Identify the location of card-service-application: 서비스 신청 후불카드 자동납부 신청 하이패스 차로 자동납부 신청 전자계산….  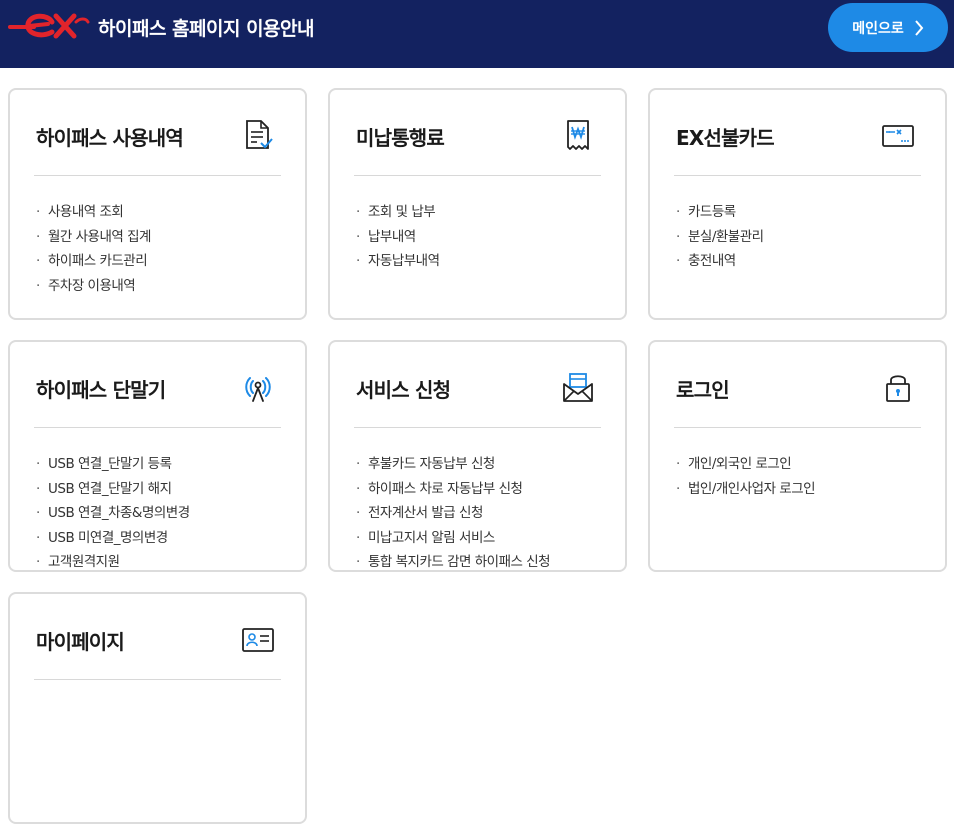
(477, 457).